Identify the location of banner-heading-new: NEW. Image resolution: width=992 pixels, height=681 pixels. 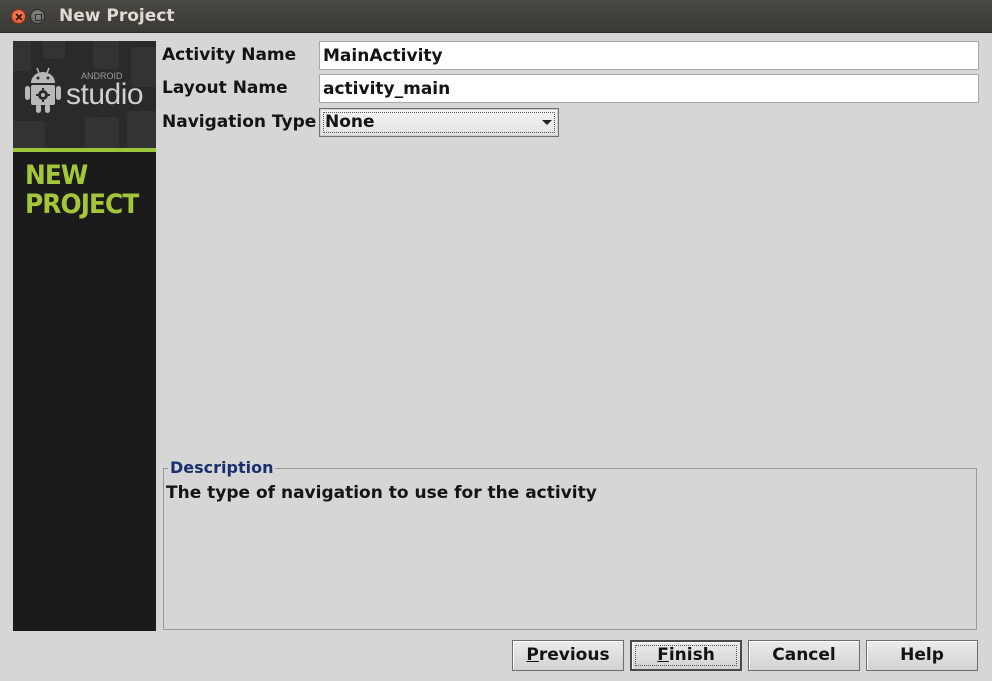
(56, 175).